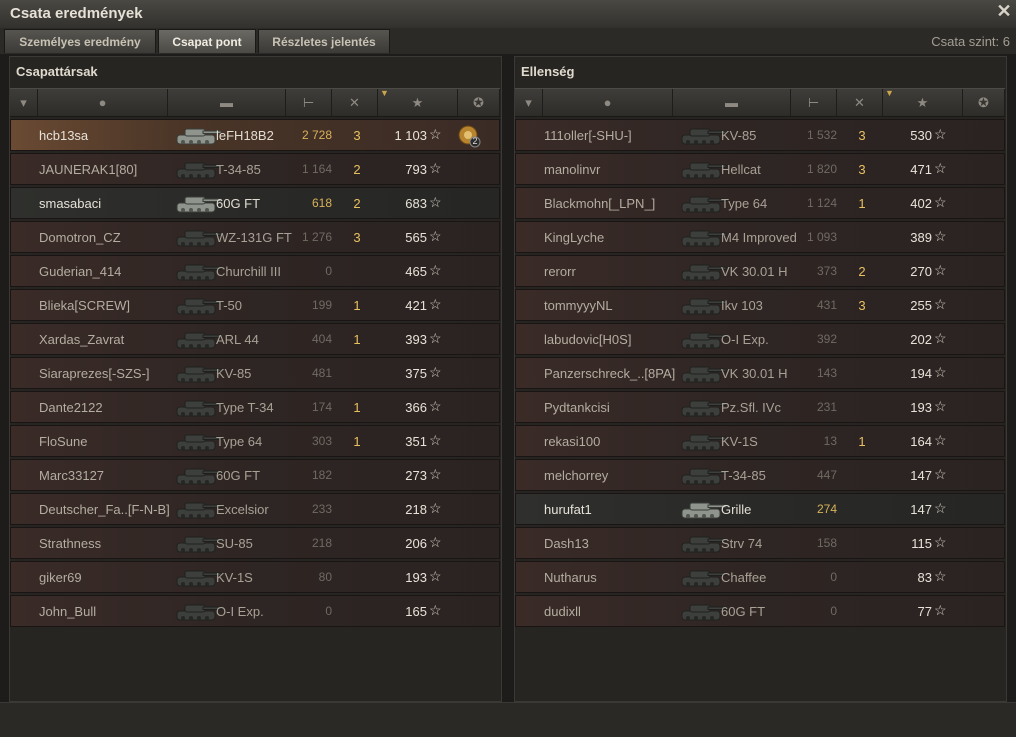 This screenshot has height=737, width=1016. What do you see at coordinates (255, 407) in the screenshot?
I see `allies-player-row: Dante2122 Type T-34 174 1 366 ☆` at bounding box center [255, 407].